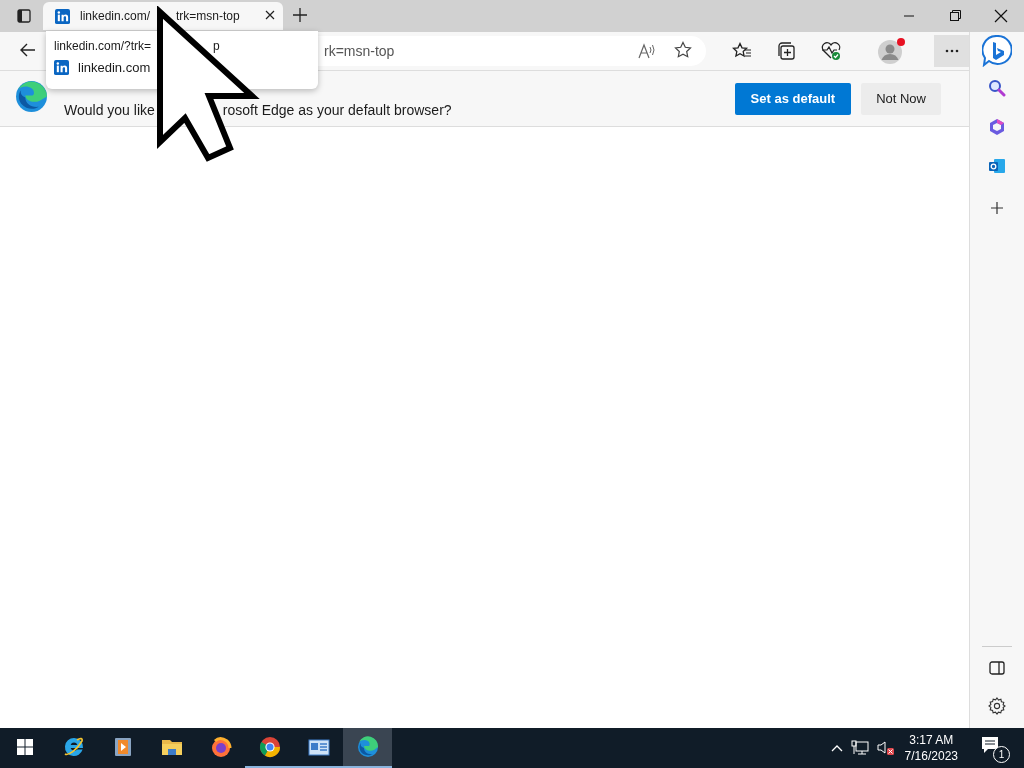 The image size is (1024, 768). I want to click on browser-tab: linkedin.com/ trk=msn-top, so click(163, 16).